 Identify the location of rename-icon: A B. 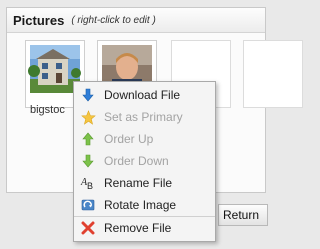
(88, 183).